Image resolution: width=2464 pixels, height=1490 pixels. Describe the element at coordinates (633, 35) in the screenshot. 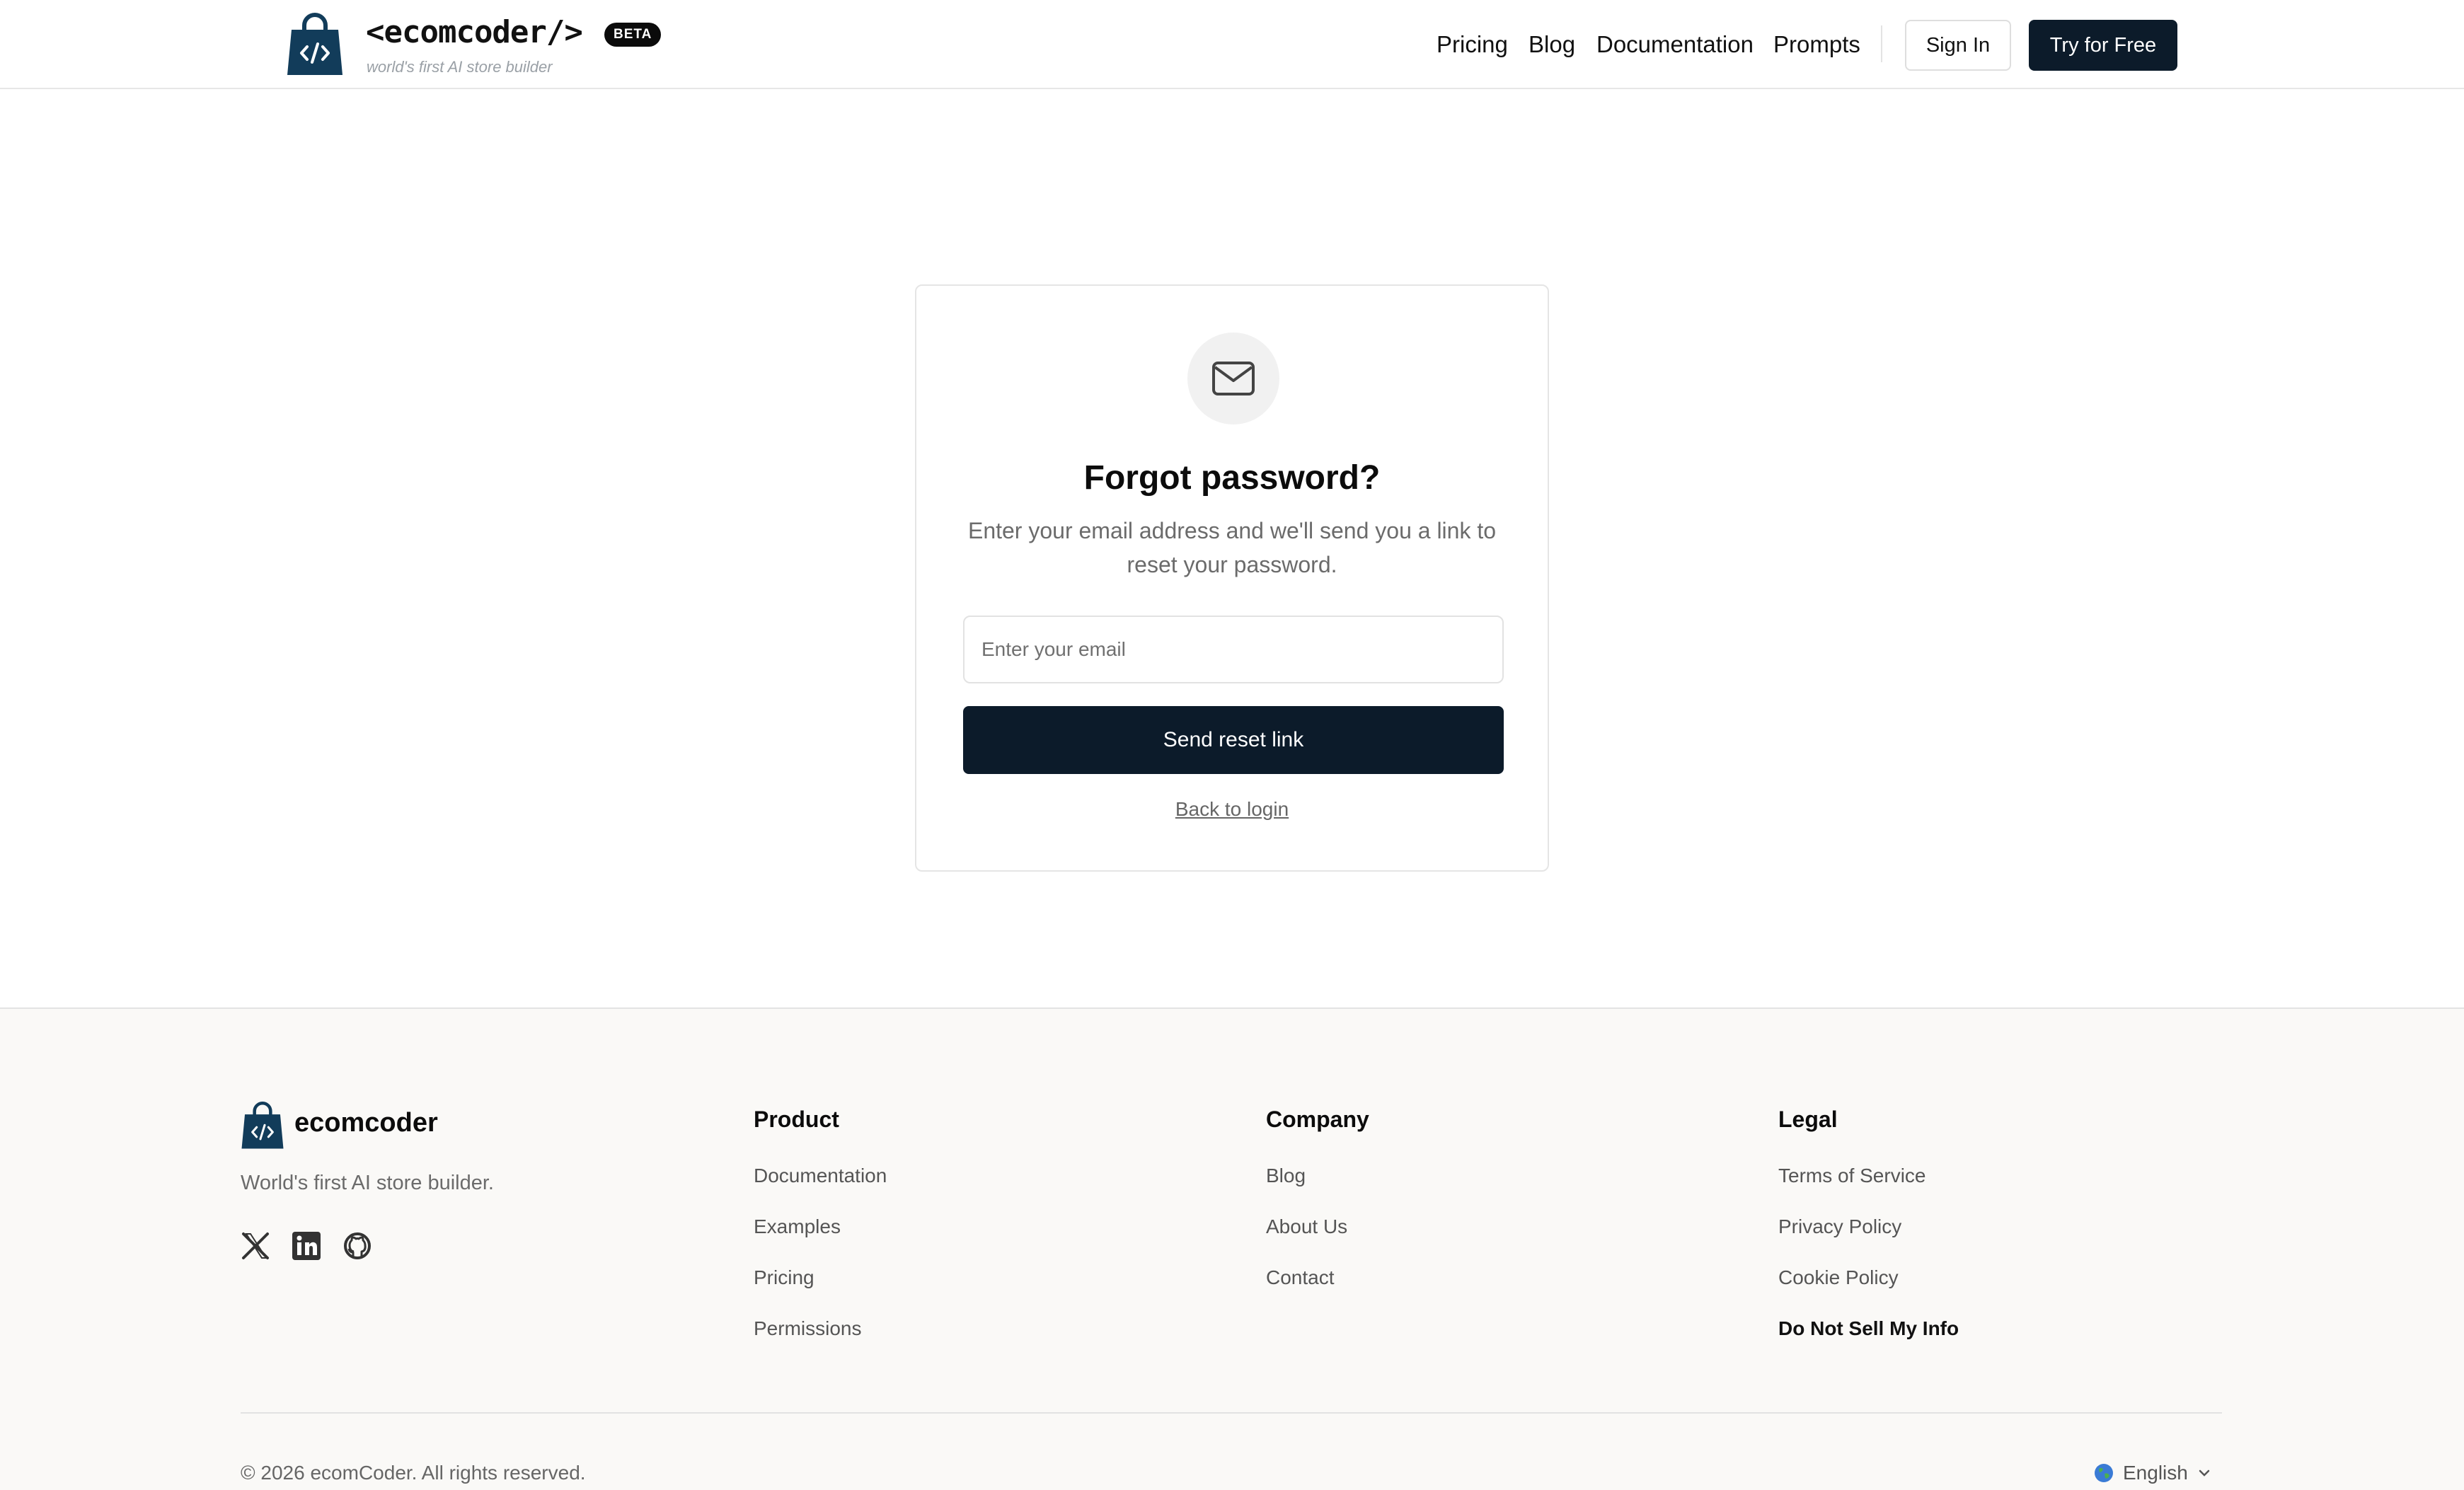

I see `beta-badge: BETA` at that location.